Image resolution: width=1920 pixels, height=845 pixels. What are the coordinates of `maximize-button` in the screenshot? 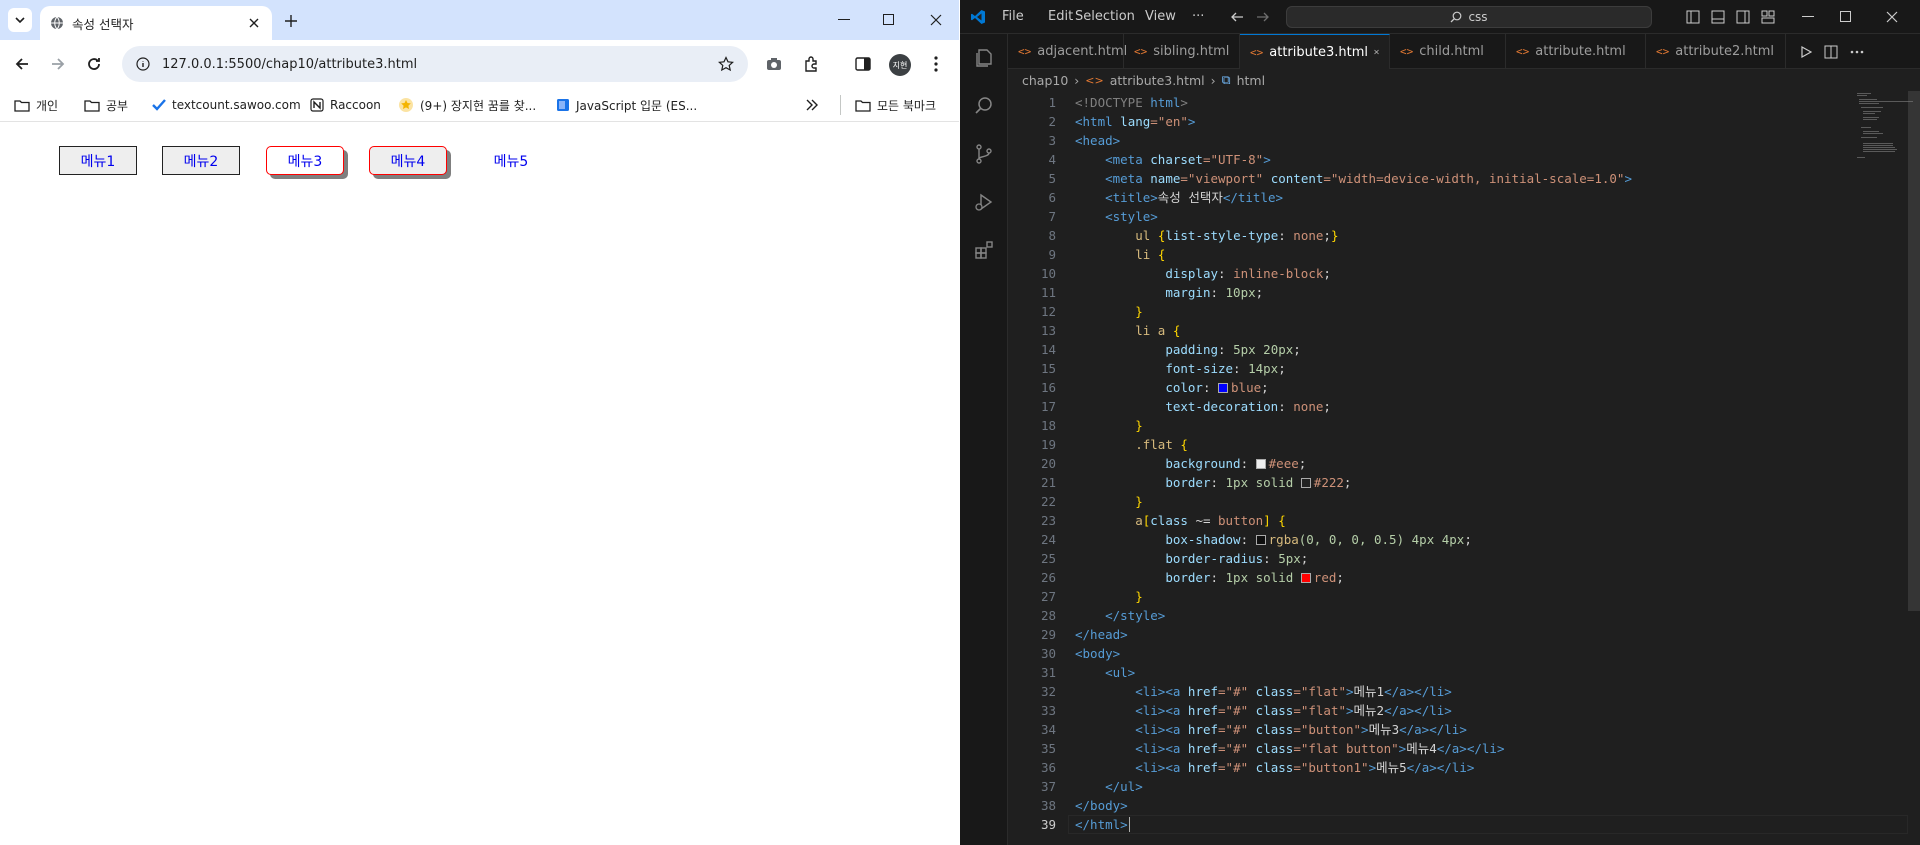 It's located at (889, 20).